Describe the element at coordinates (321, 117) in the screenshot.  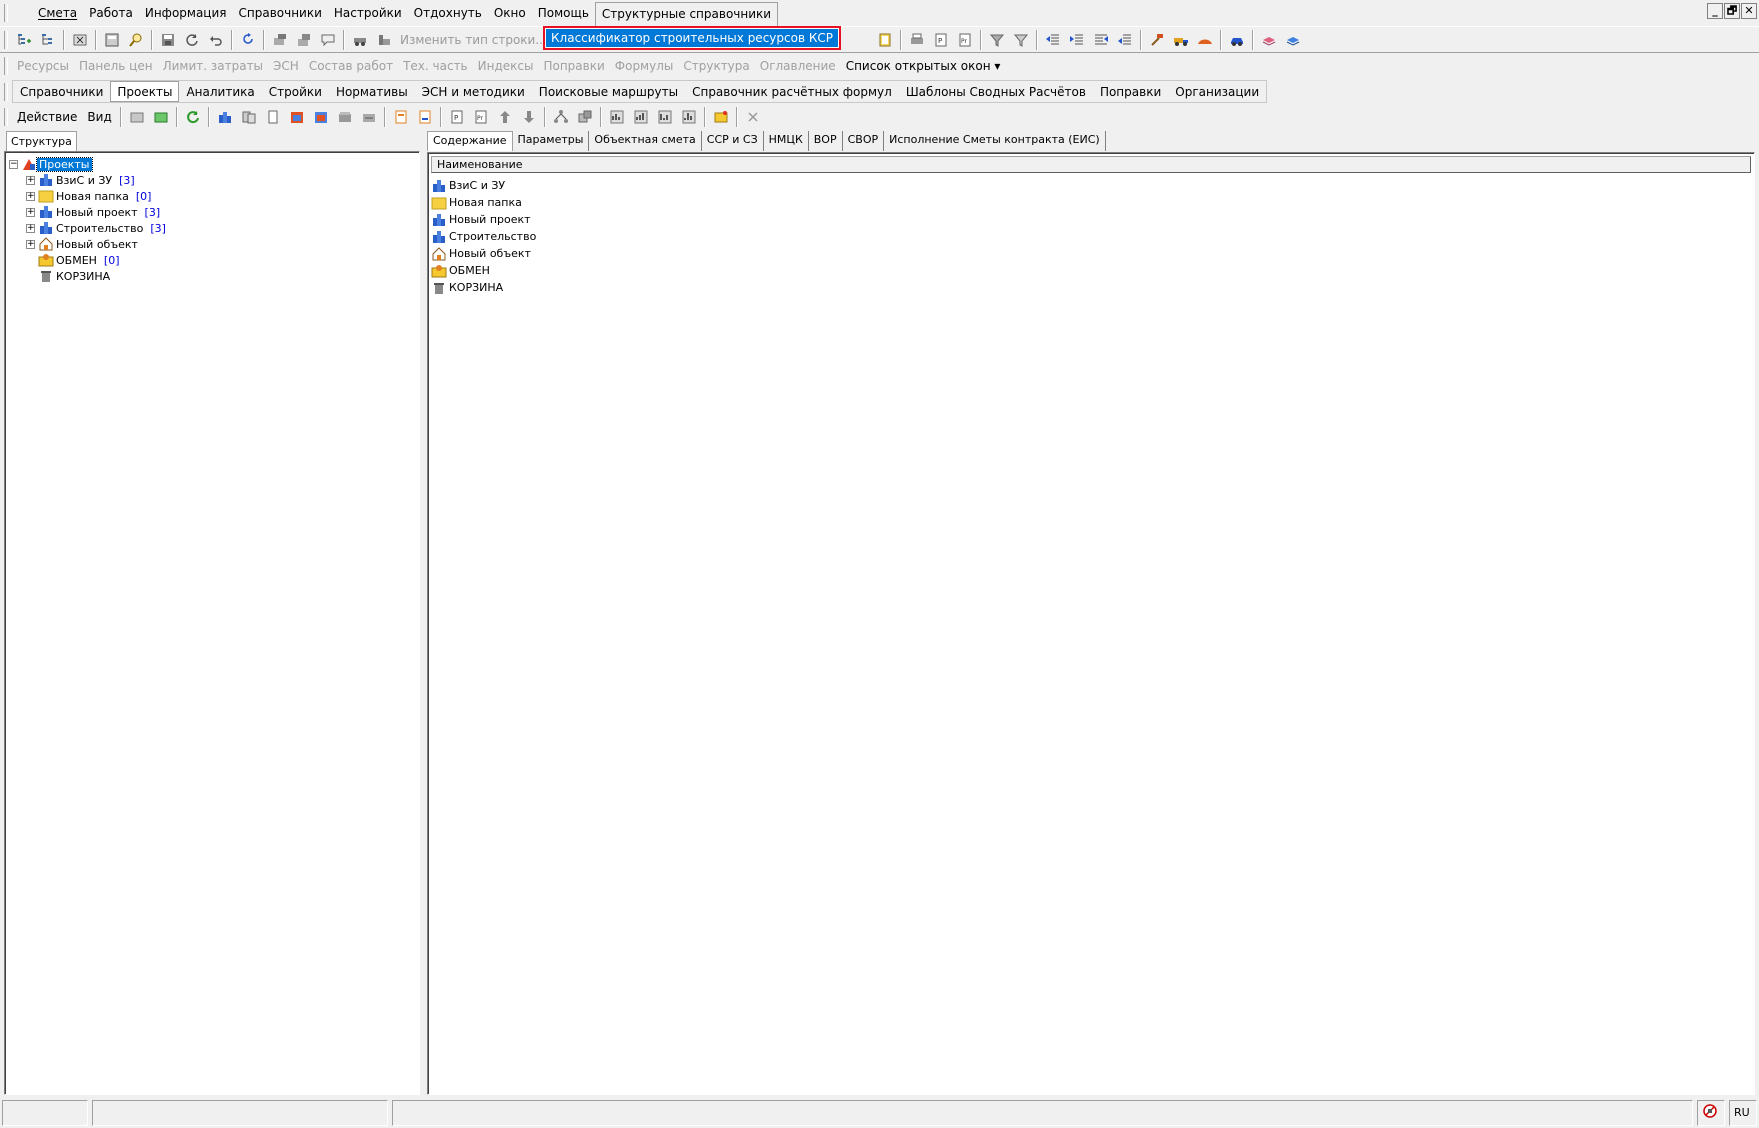
I see `calendar2-button` at that location.